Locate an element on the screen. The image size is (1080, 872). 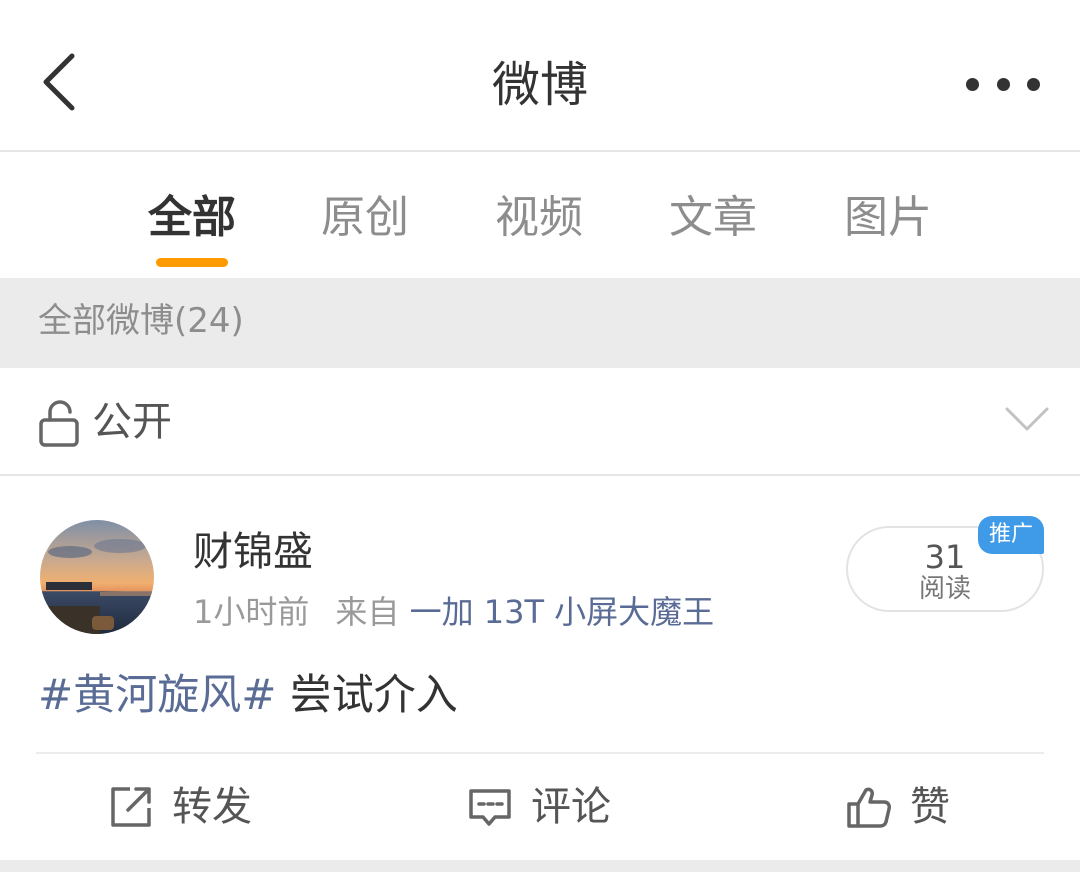
filter-tabs: 全部 原创 视频 文章 图片 is located at coordinates (540, 215).